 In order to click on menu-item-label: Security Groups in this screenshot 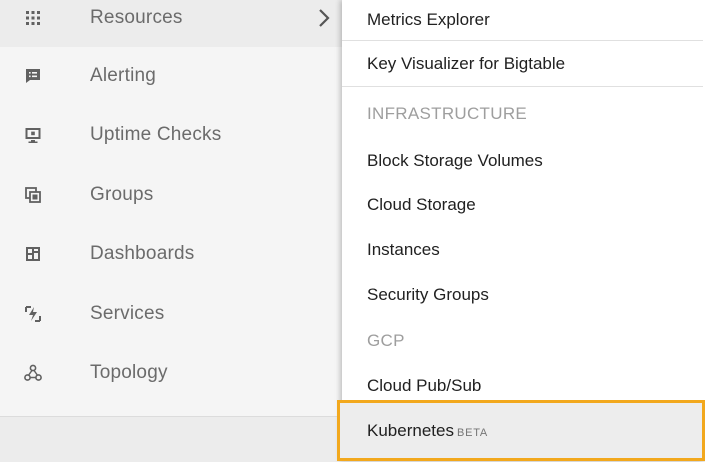, I will do `click(428, 294)`.